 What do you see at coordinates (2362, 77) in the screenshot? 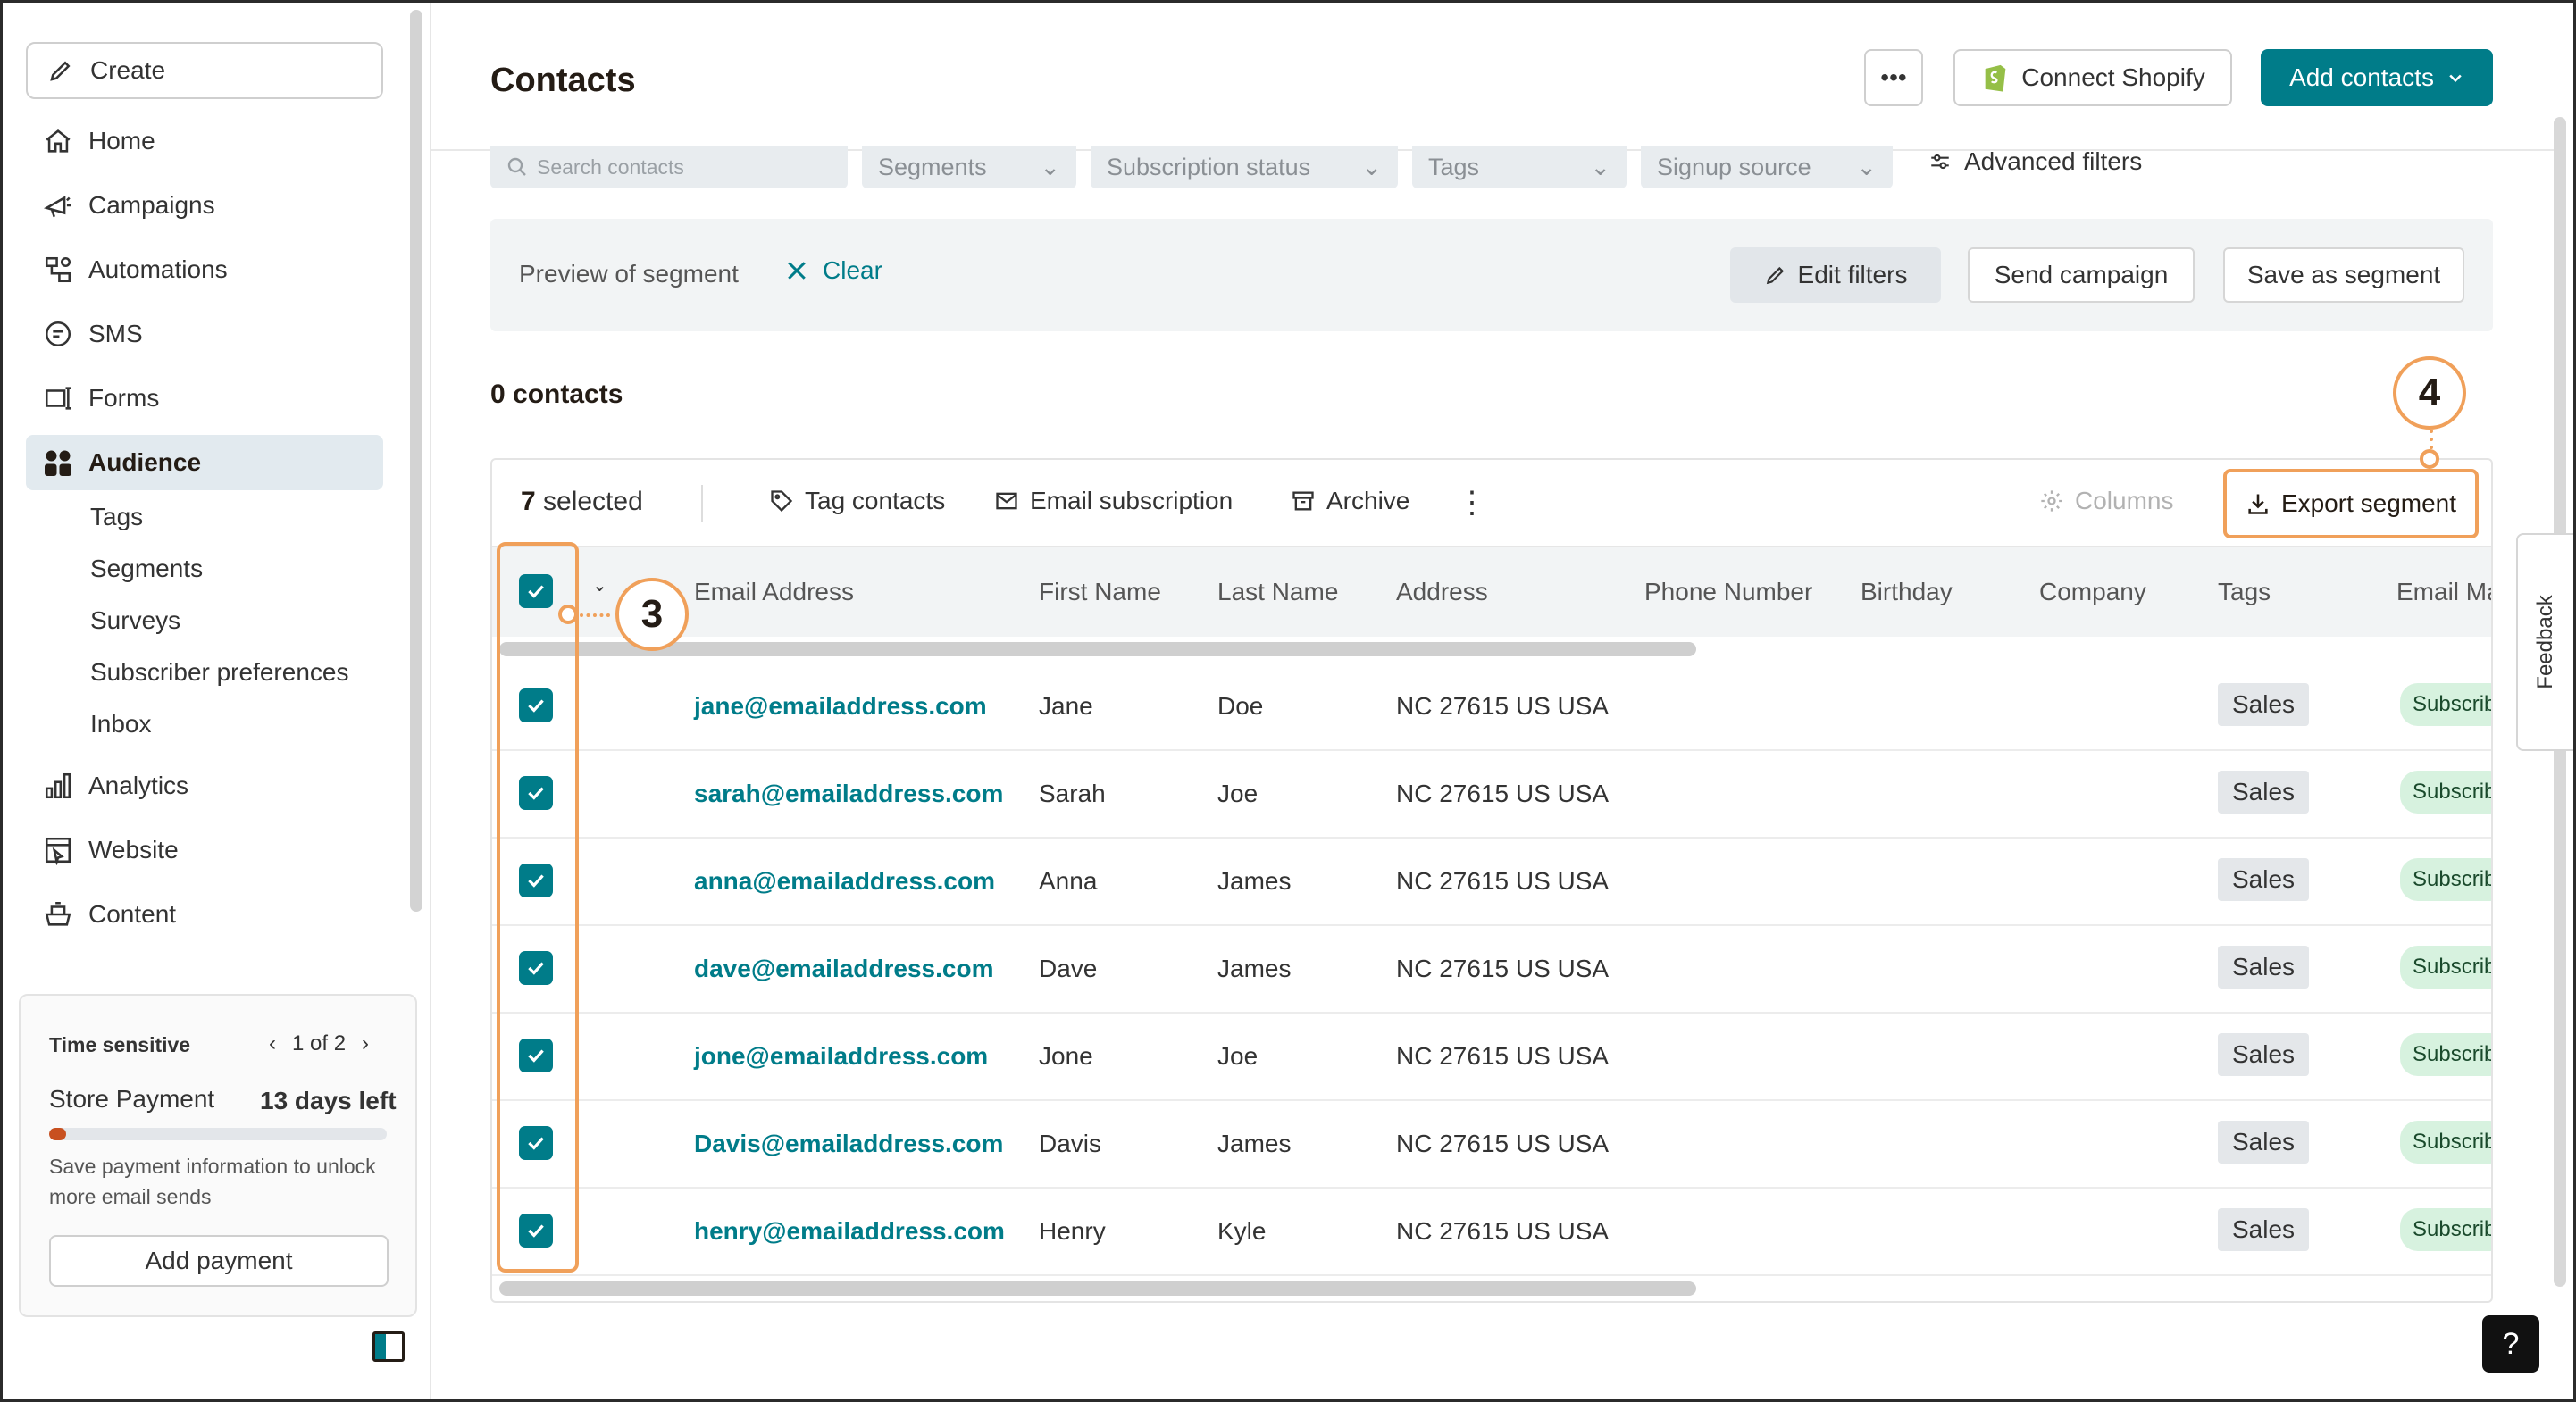
I see `add-contacts-label: Add contacts` at bounding box center [2362, 77].